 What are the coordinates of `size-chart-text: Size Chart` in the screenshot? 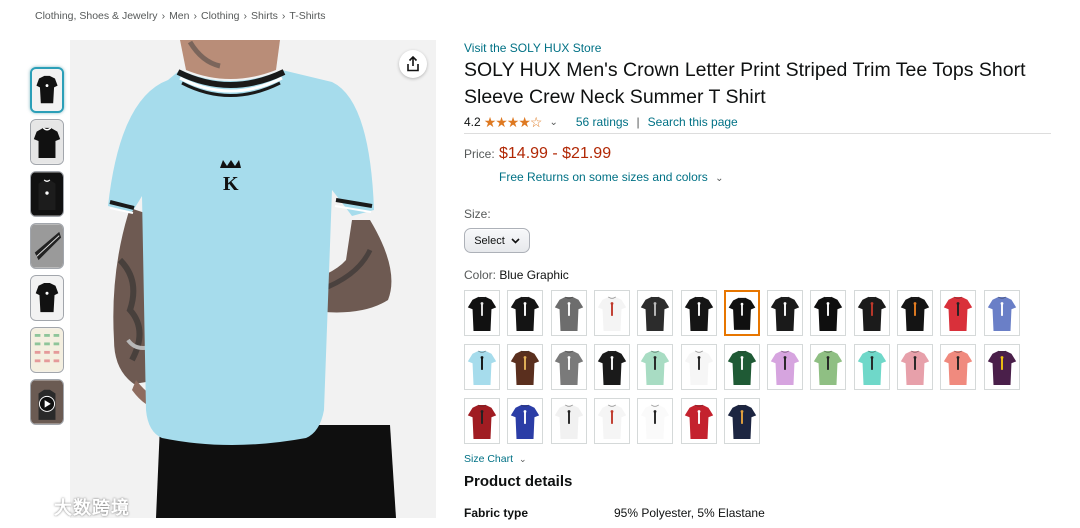 It's located at (489, 459).